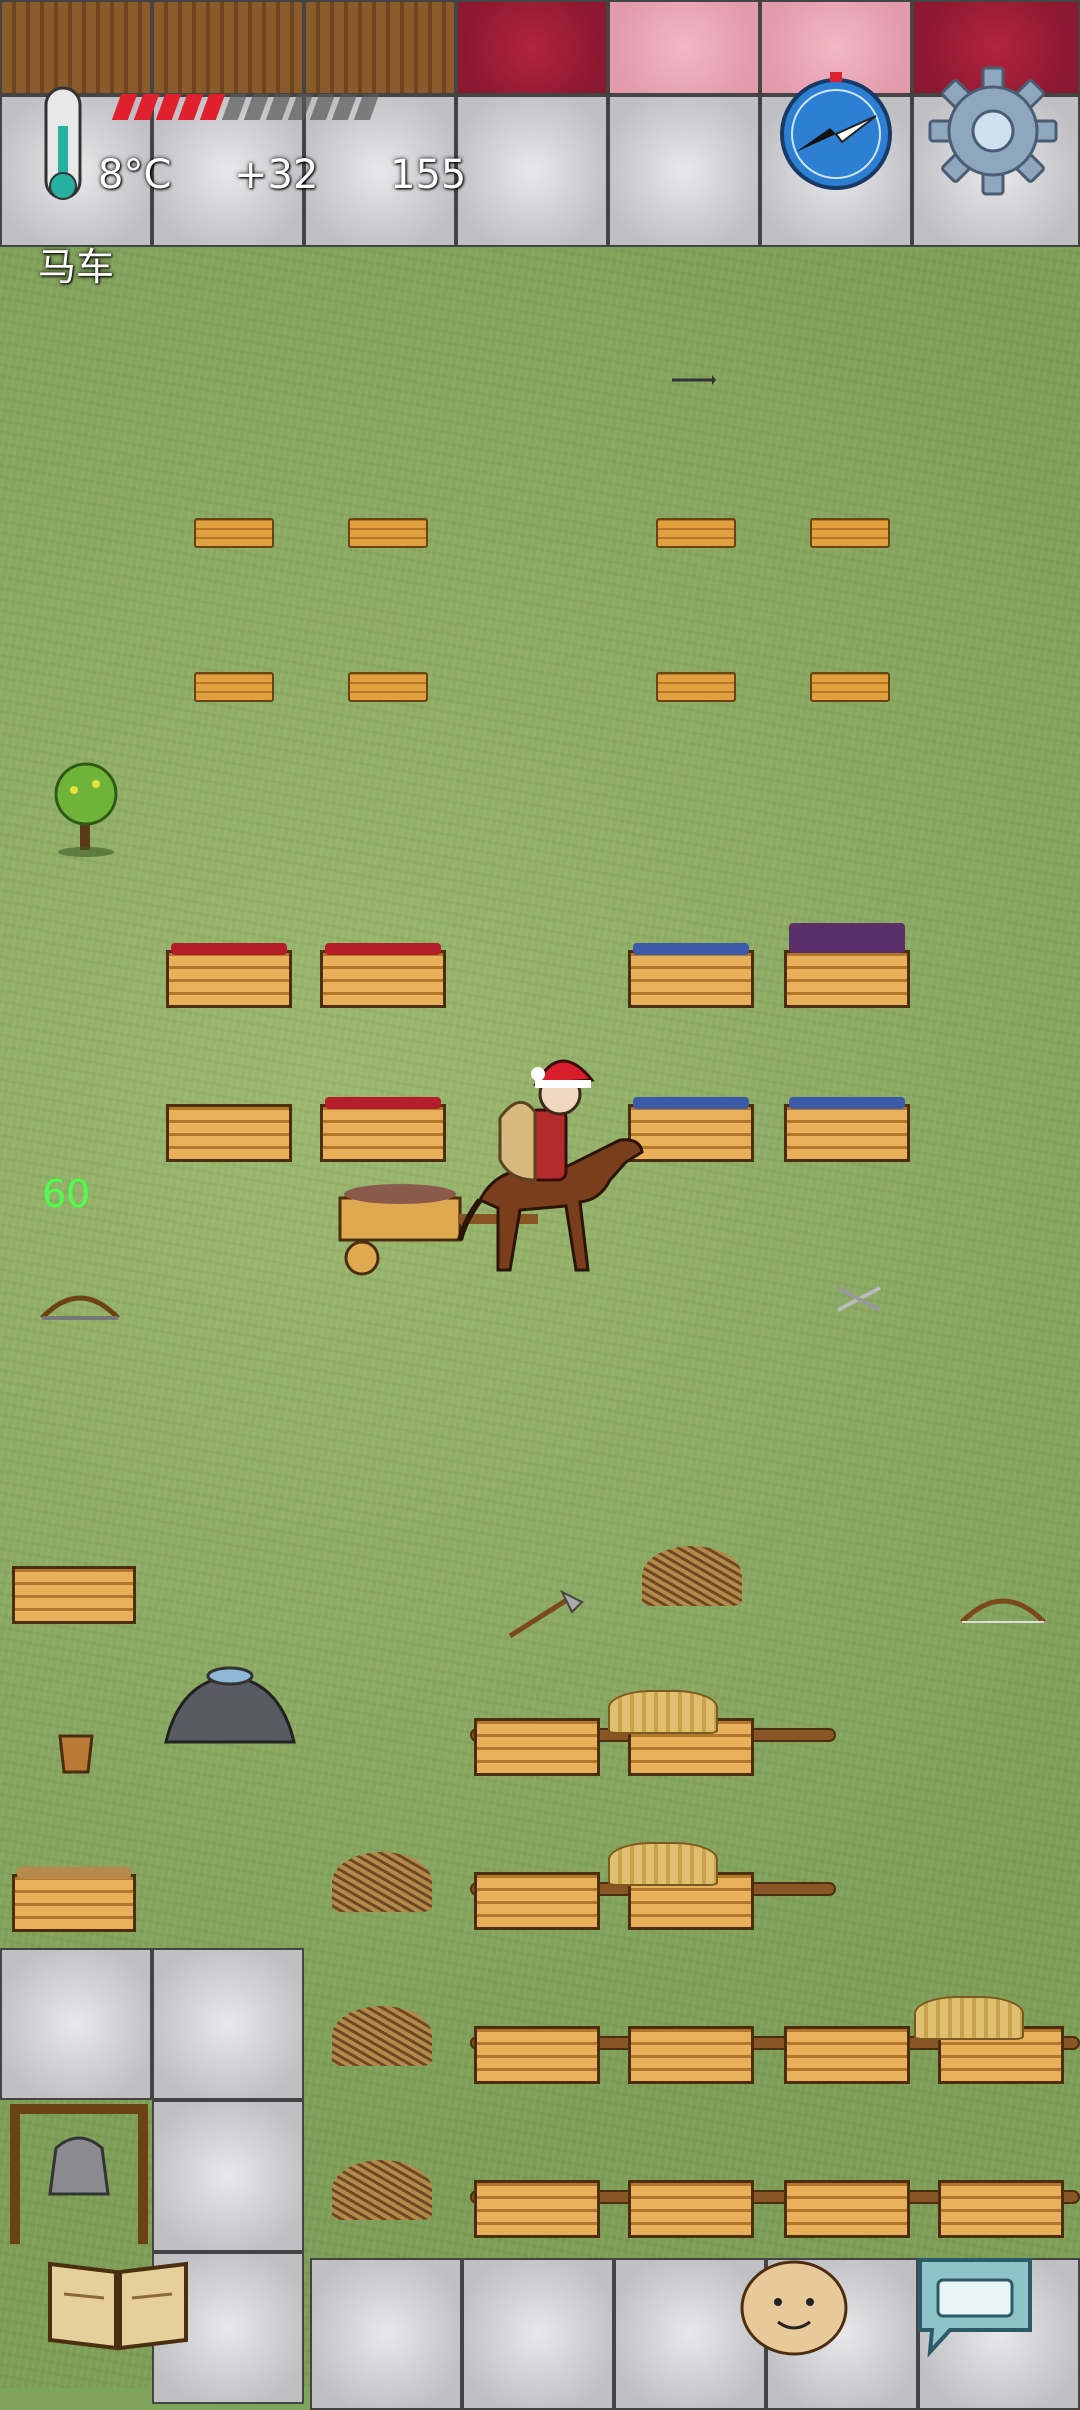 This screenshot has width=1080, height=2410. What do you see at coordinates (836, 134) in the screenshot?
I see `compass-icon` at bounding box center [836, 134].